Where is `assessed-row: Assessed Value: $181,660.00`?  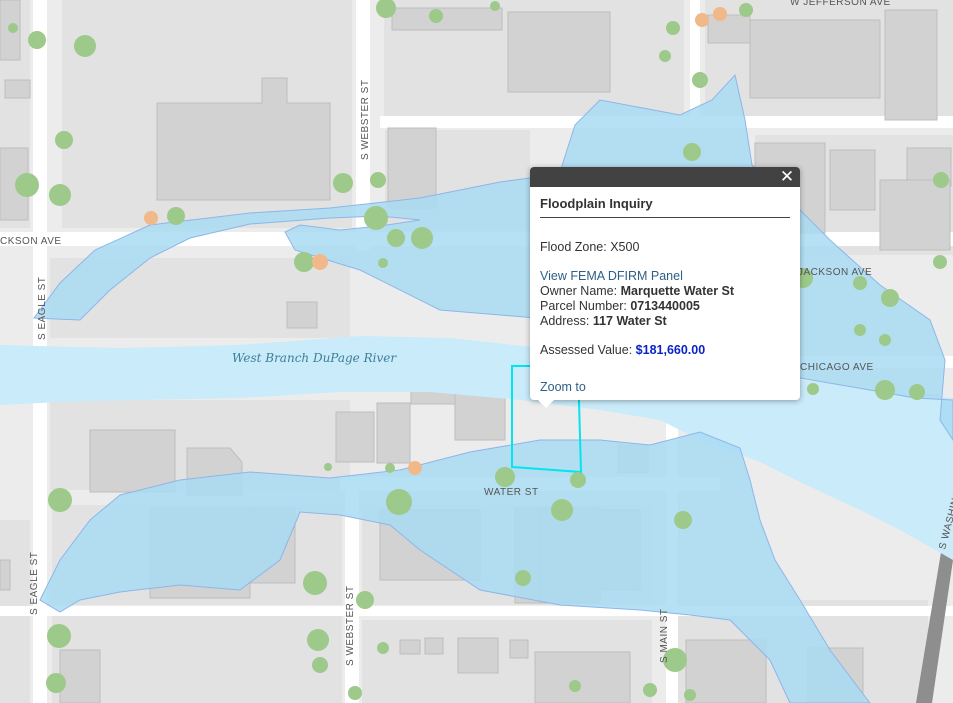 assessed-row: Assessed Value: $181,660.00 is located at coordinates (665, 350).